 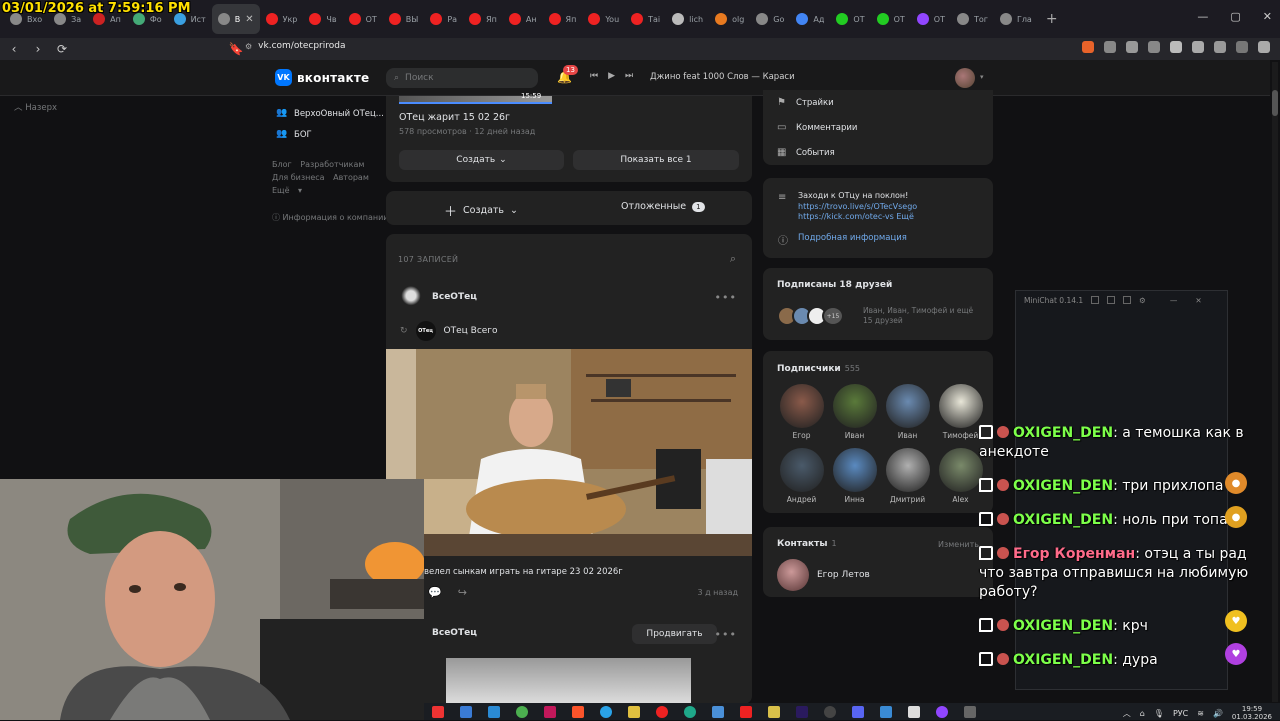 What do you see at coordinates (235, 19) in the screenshot?
I see `browser-tab: В ✕` at bounding box center [235, 19].